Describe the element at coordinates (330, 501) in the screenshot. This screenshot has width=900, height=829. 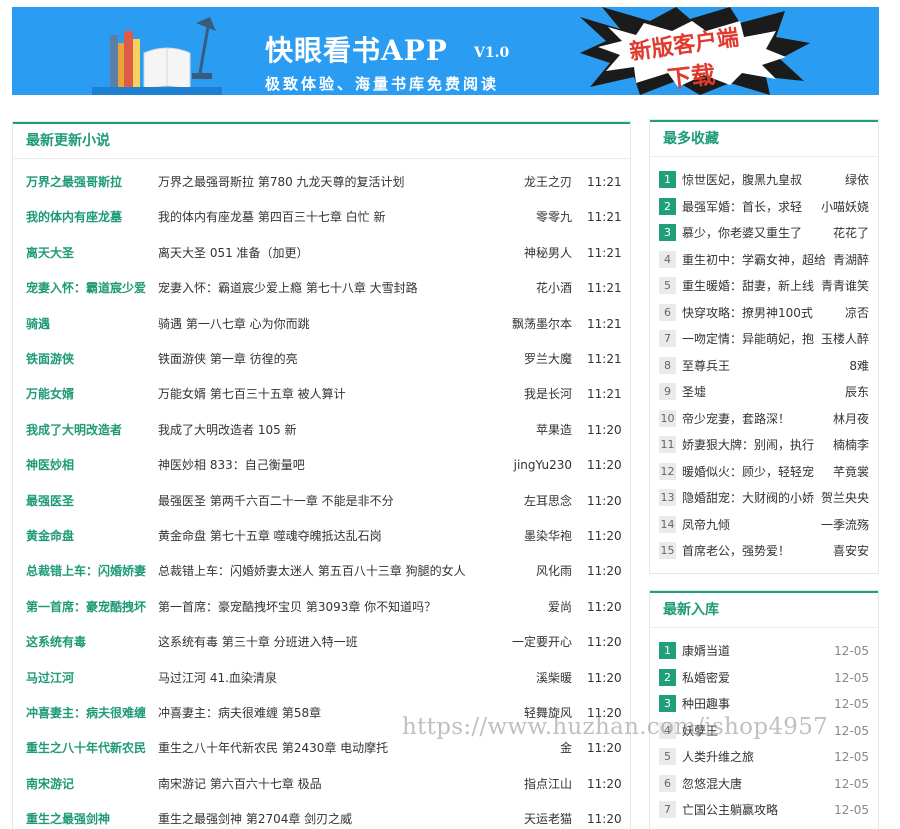
I see `chapter-link: 最强医圣 第两千六百二十一章 不能是非不分` at that location.